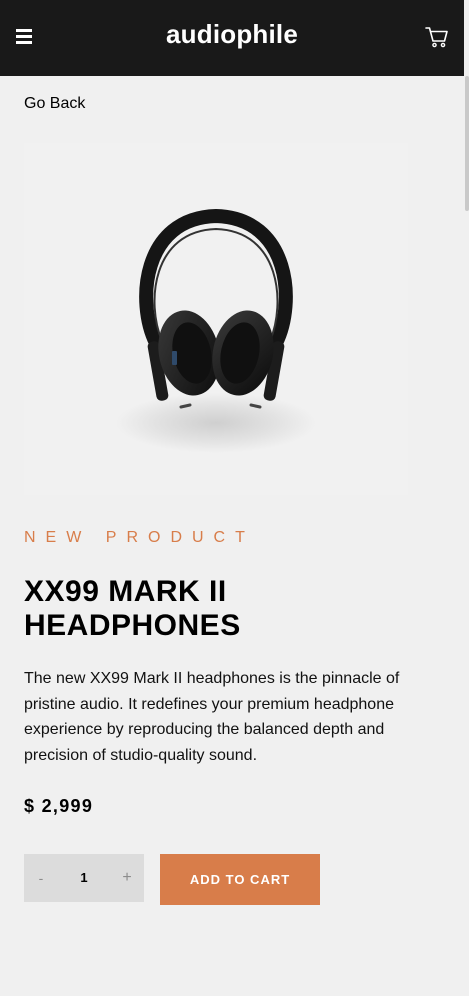 This screenshot has width=469, height=996. What do you see at coordinates (125, 591) in the screenshot?
I see `product-title-line1: XX99 MARK II` at bounding box center [125, 591].